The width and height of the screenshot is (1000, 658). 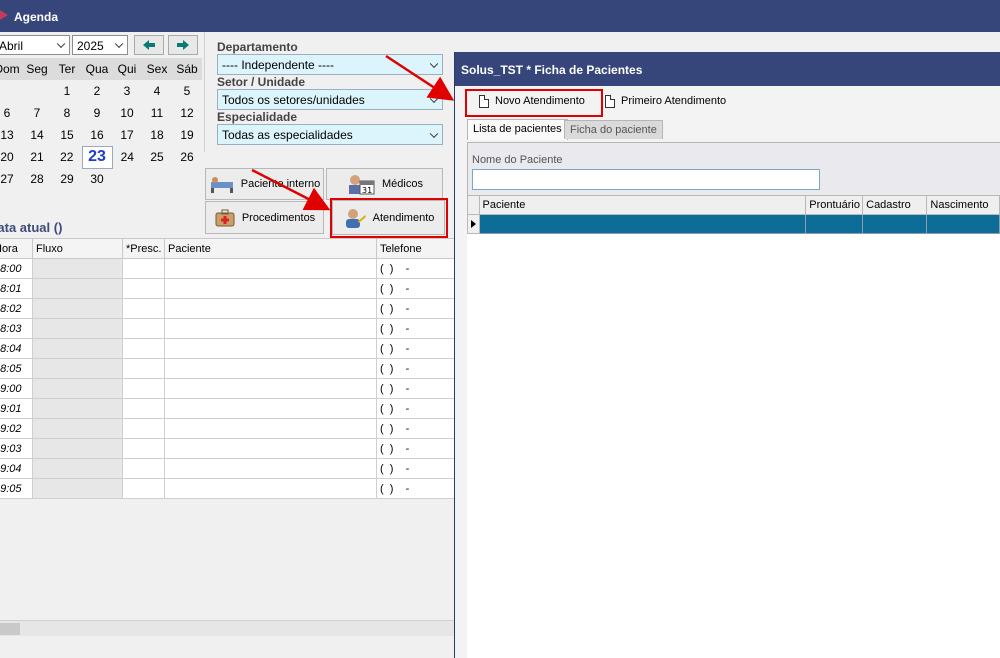 I want to click on arrow-to-atendimento, so click(x=291, y=189).